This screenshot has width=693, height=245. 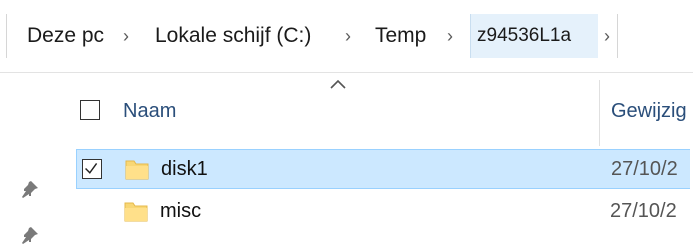 What do you see at coordinates (524, 36) in the screenshot?
I see `breadcrumb-item-current-folder: z94536L1a` at bounding box center [524, 36].